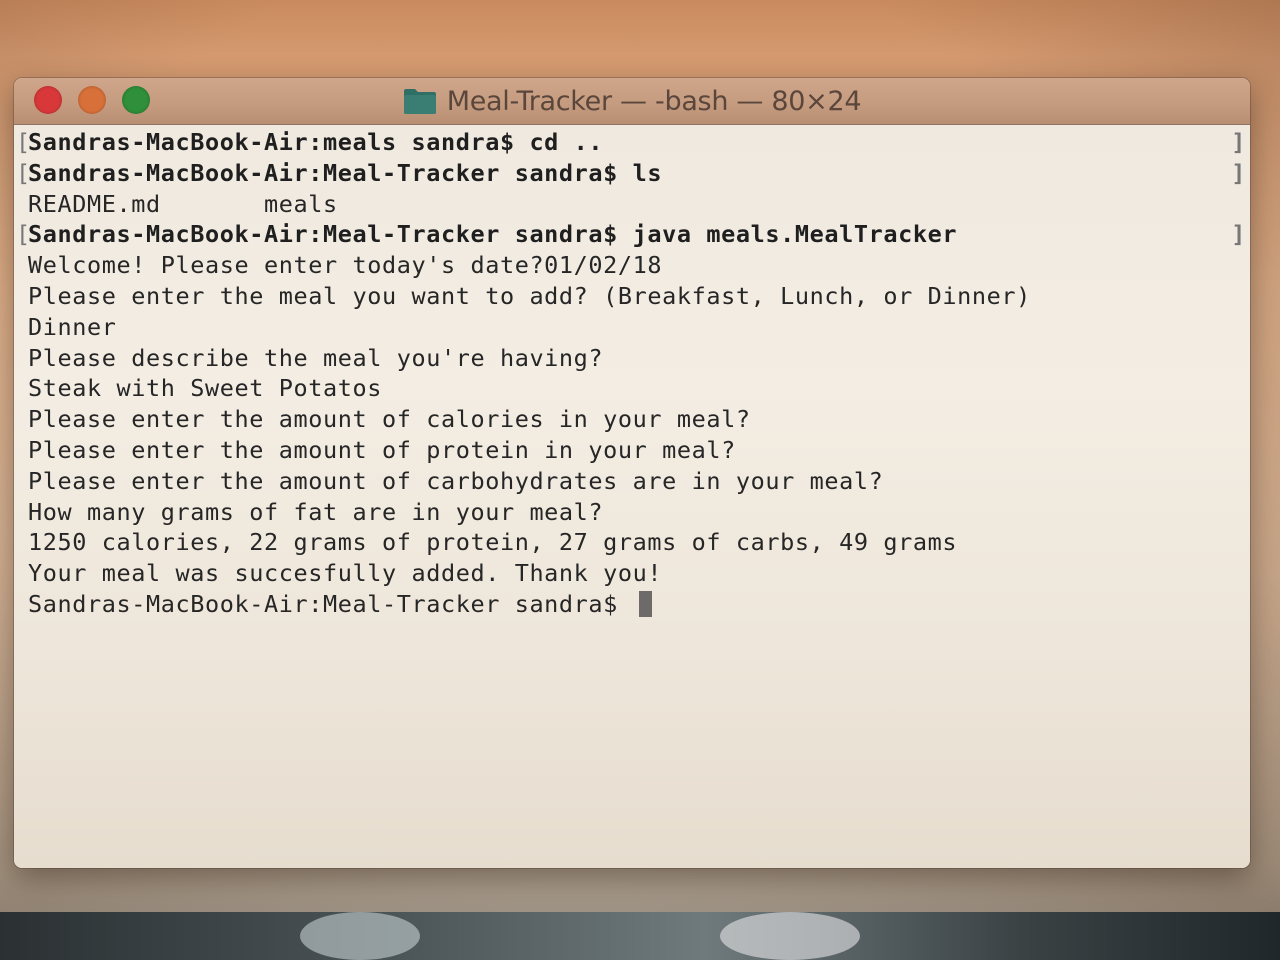 This screenshot has height=960, width=1280. I want to click on window-title: Meal-Tracker — -bash — 80×24, so click(632, 101).